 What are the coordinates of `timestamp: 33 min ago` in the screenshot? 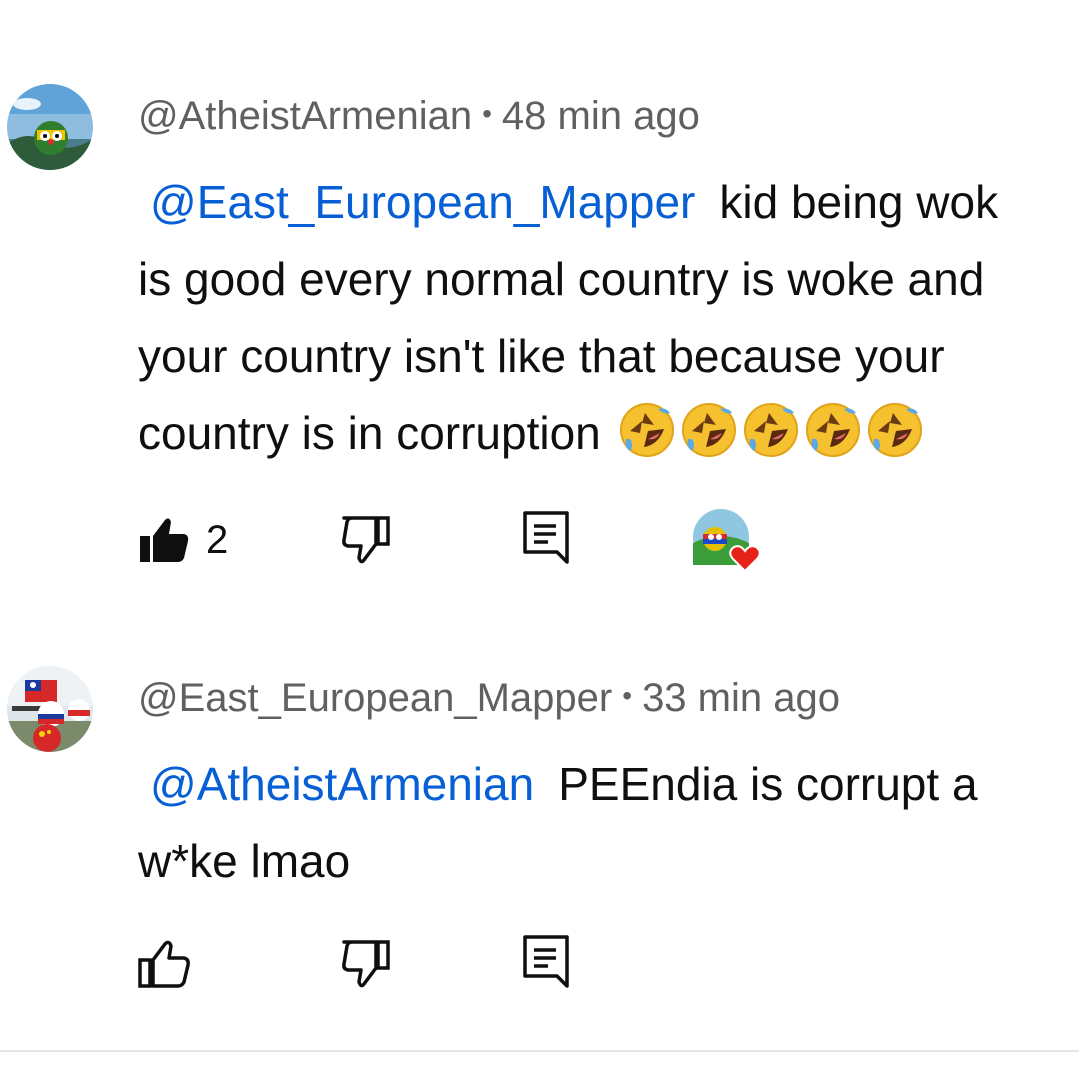 It's located at (741, 698).